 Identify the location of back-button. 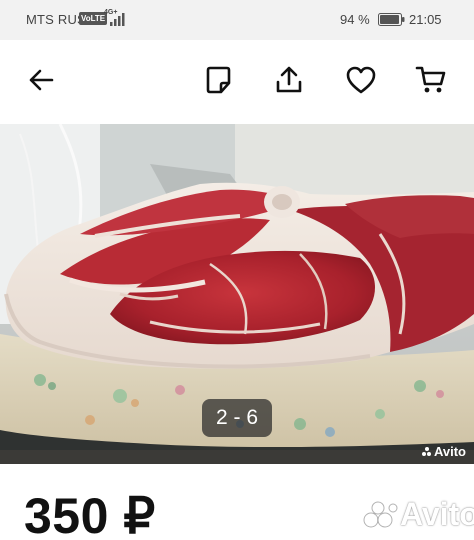
(41, 80).